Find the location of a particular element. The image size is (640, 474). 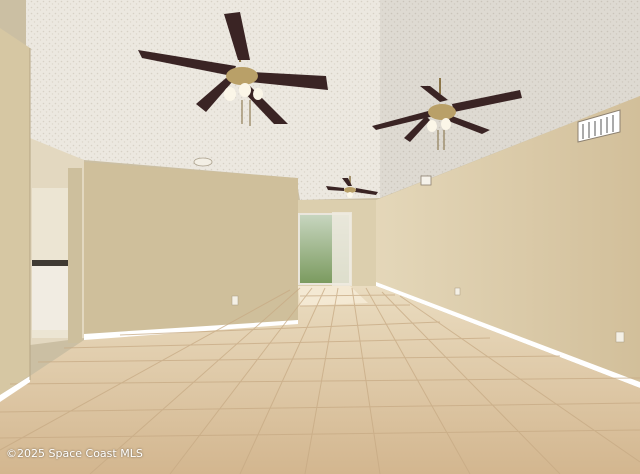

air-vent is located at coordinates (426, 180).